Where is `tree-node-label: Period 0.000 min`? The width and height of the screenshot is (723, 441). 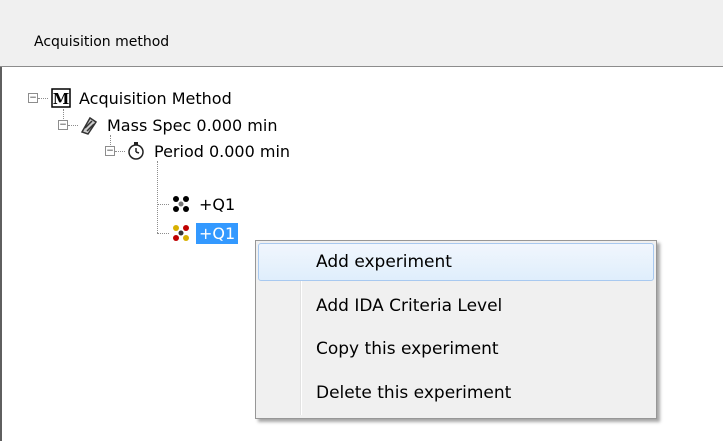 tree-node-label: Period 0.000 min is located at coordinates (222, 151).